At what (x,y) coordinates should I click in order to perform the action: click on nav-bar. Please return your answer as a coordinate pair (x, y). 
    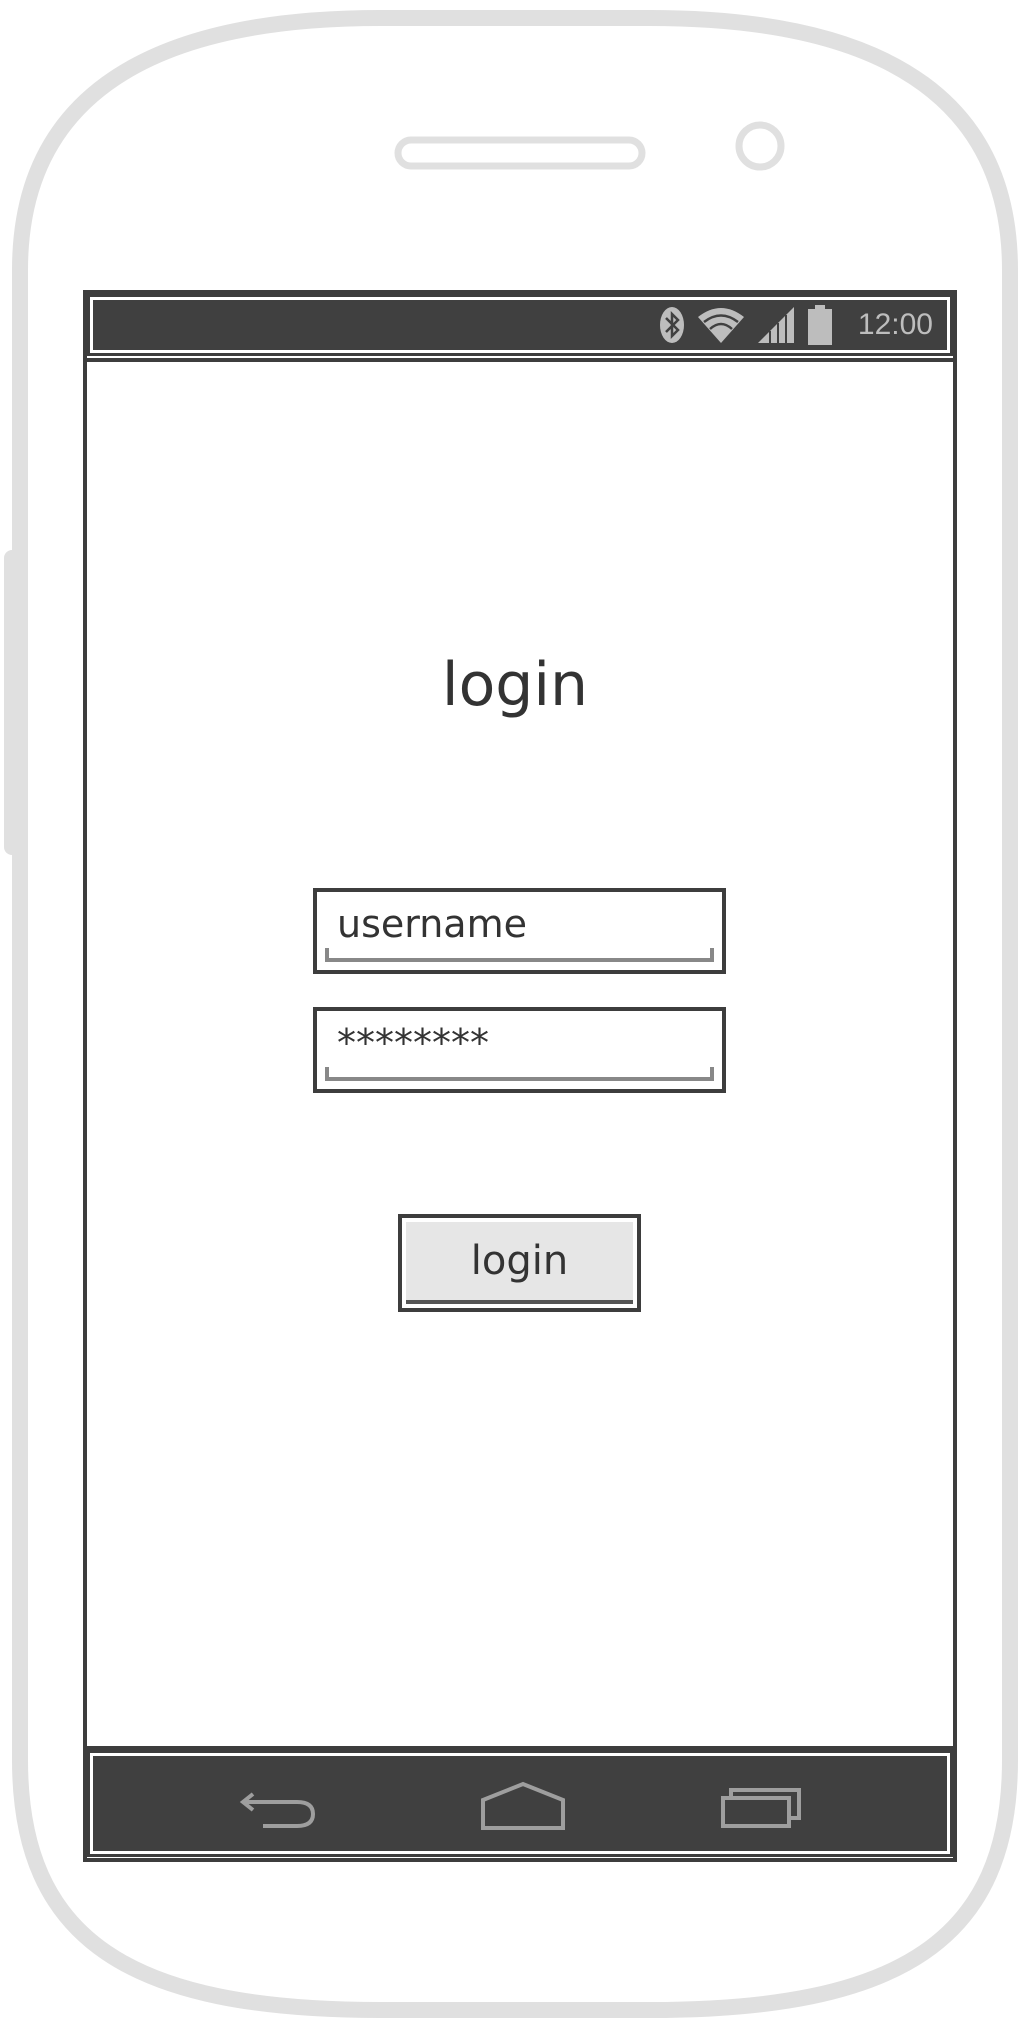
    Looking at the image, I should click on (520, 1803).